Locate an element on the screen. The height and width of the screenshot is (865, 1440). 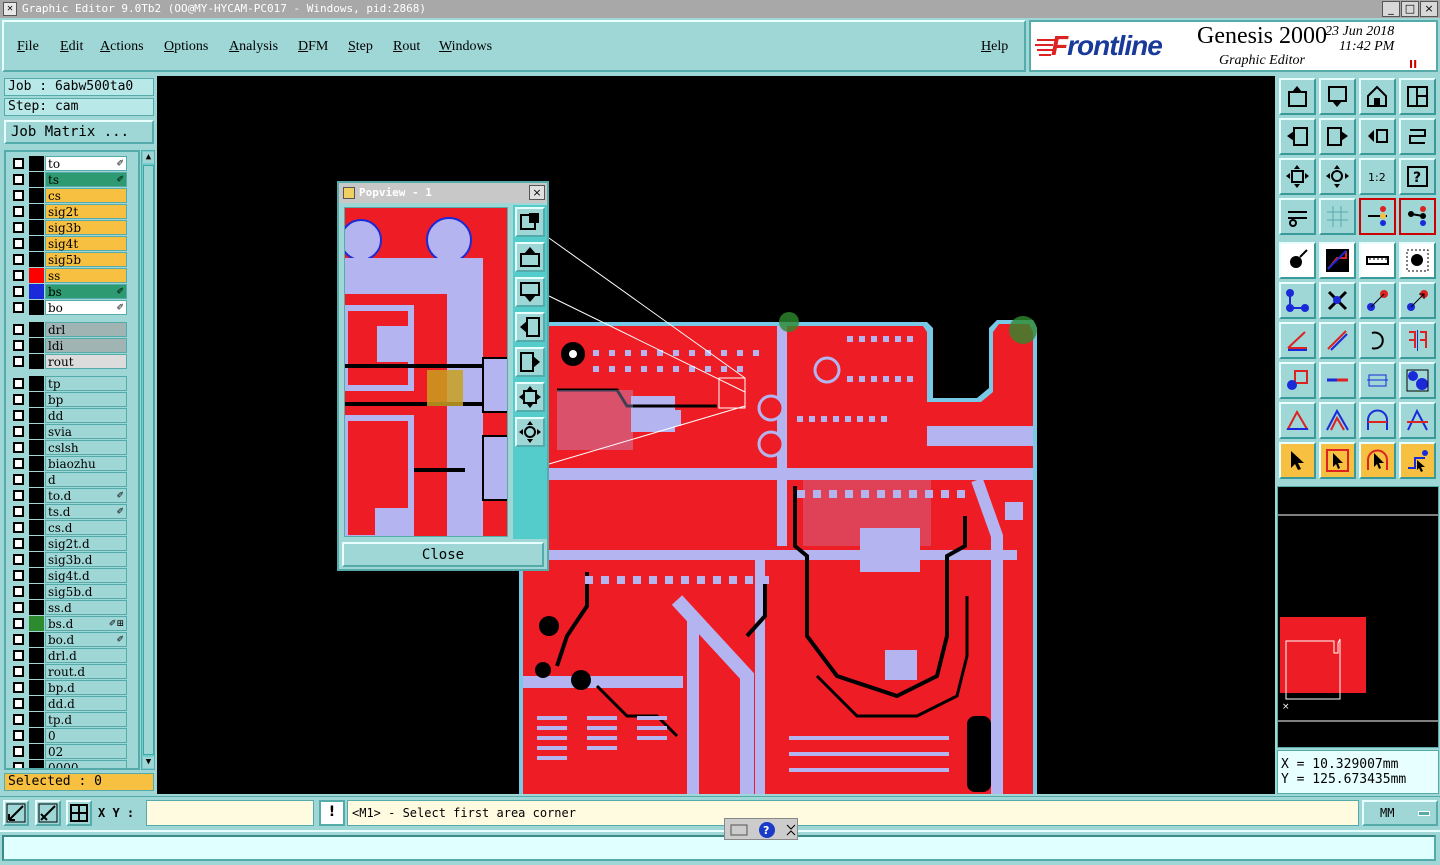
popview-close-button: Close is located at coordinates (443, 554).